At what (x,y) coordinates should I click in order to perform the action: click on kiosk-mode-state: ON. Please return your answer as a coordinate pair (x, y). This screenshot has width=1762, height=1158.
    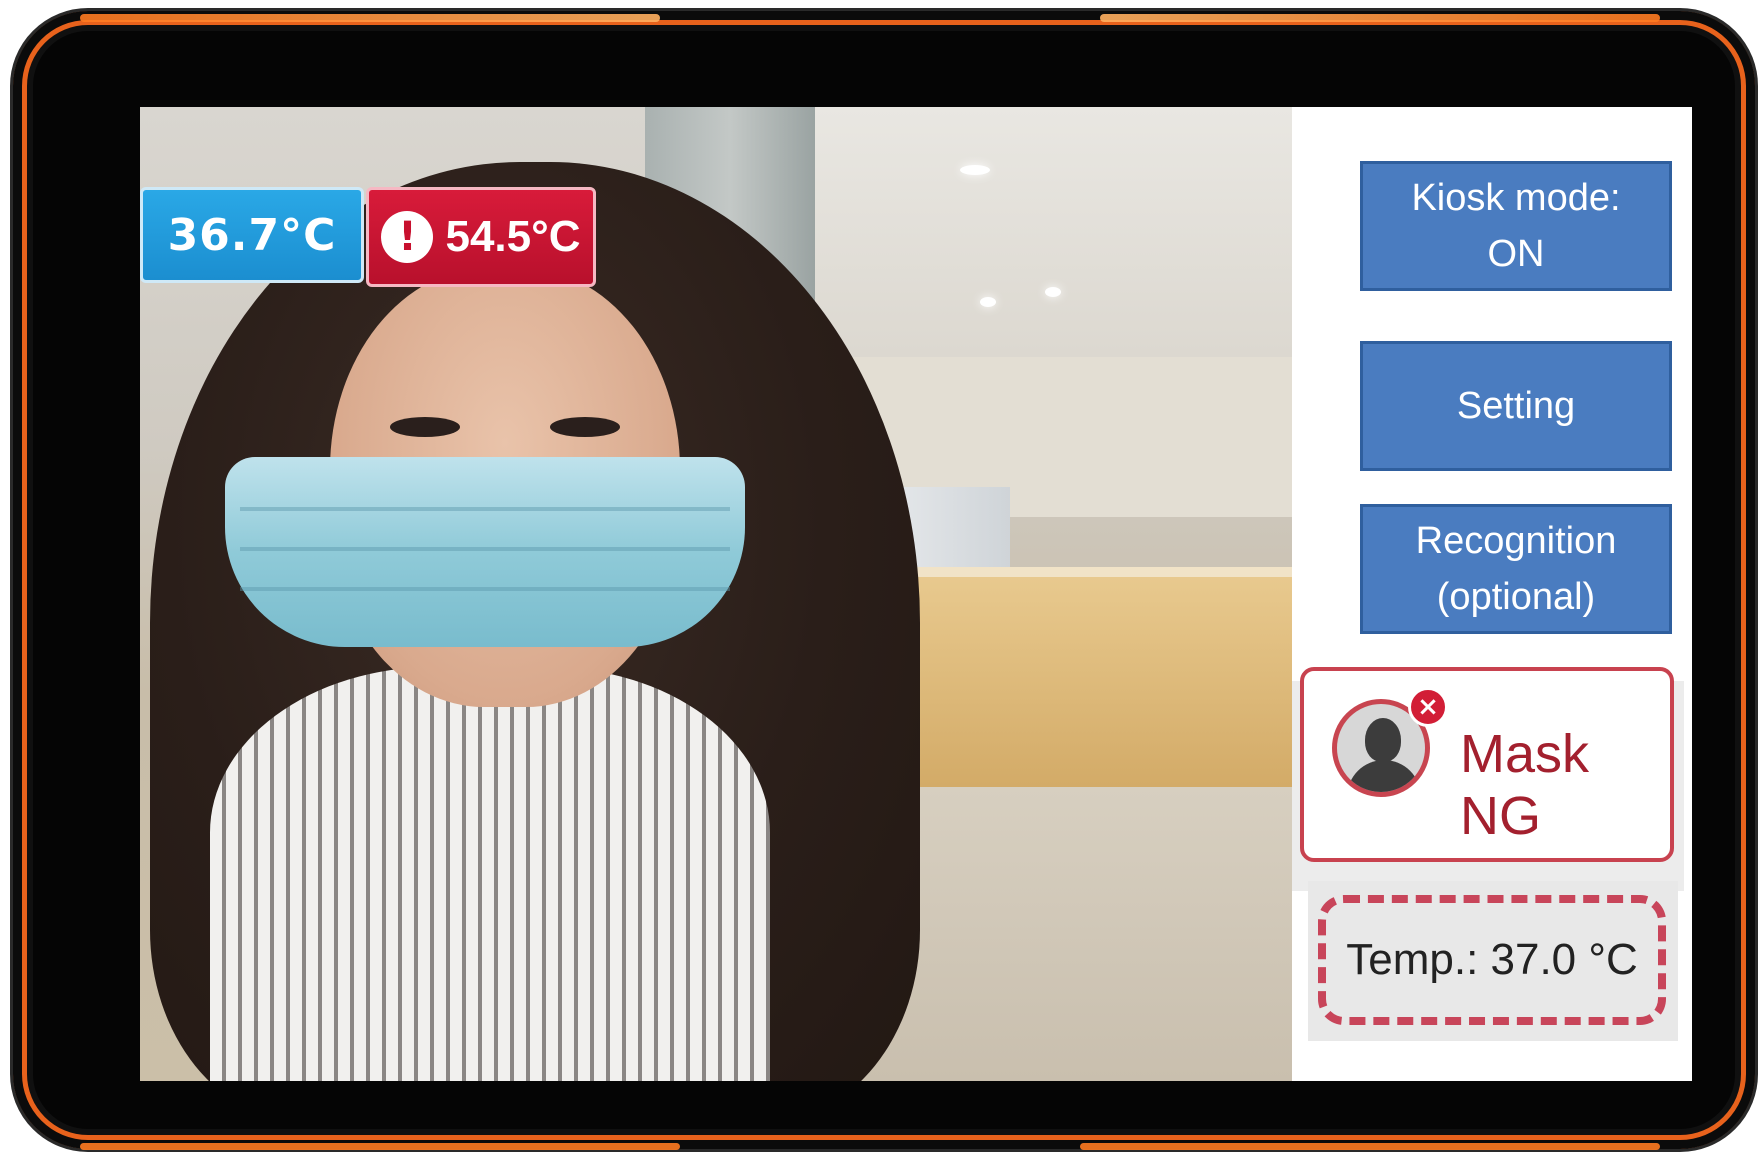
    Looking at the image, I should click on (1516, 254).